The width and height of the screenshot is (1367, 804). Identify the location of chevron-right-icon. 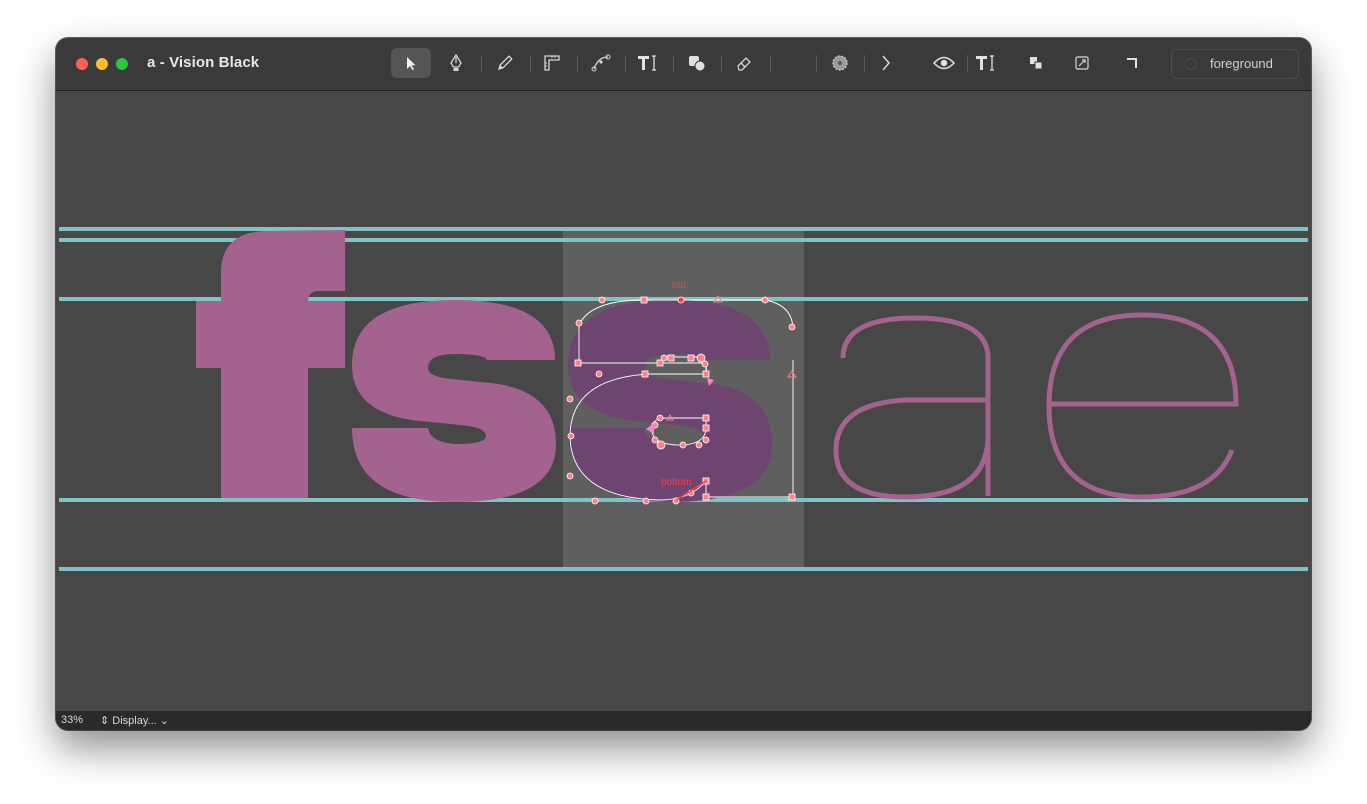
(886, 63).